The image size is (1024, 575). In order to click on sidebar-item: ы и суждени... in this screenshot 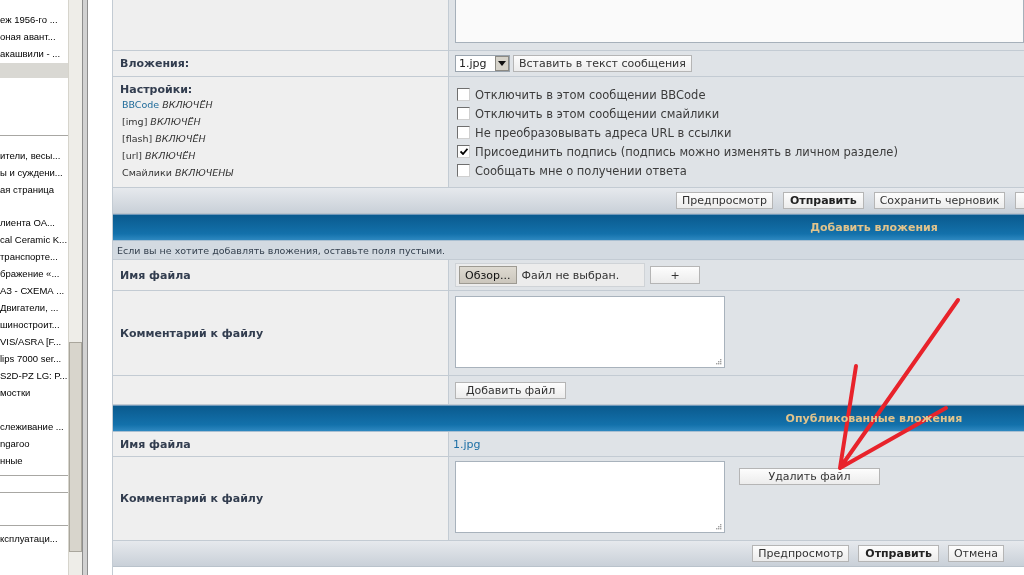, I will do `click(34, 172)`.